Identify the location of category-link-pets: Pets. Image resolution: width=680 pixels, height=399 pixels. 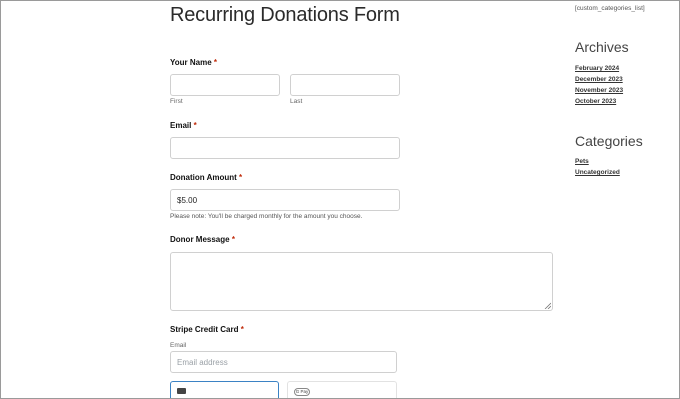
(582, 161).